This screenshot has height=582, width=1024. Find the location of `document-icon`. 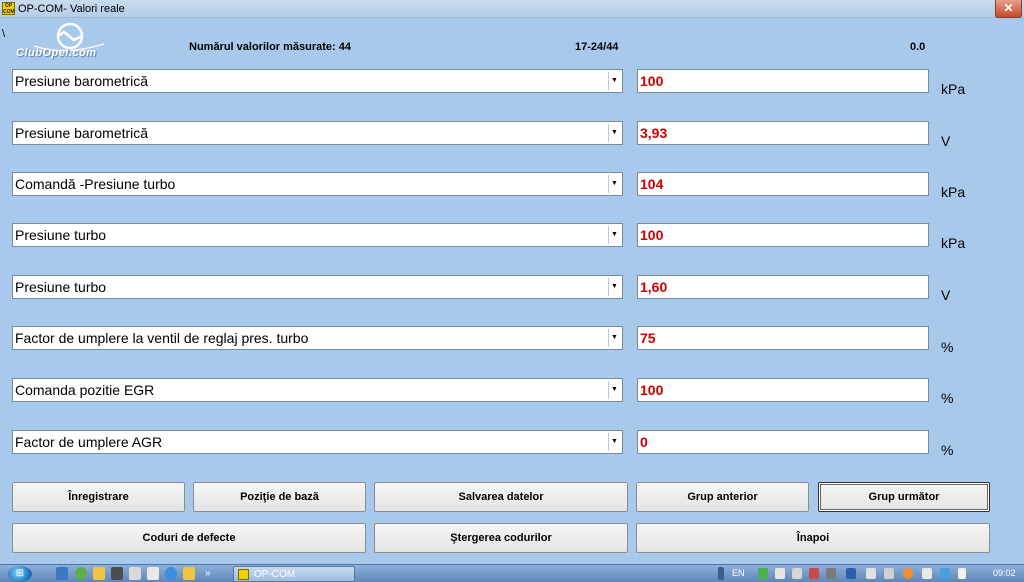

document-icon is located at coordinates (135, 573).